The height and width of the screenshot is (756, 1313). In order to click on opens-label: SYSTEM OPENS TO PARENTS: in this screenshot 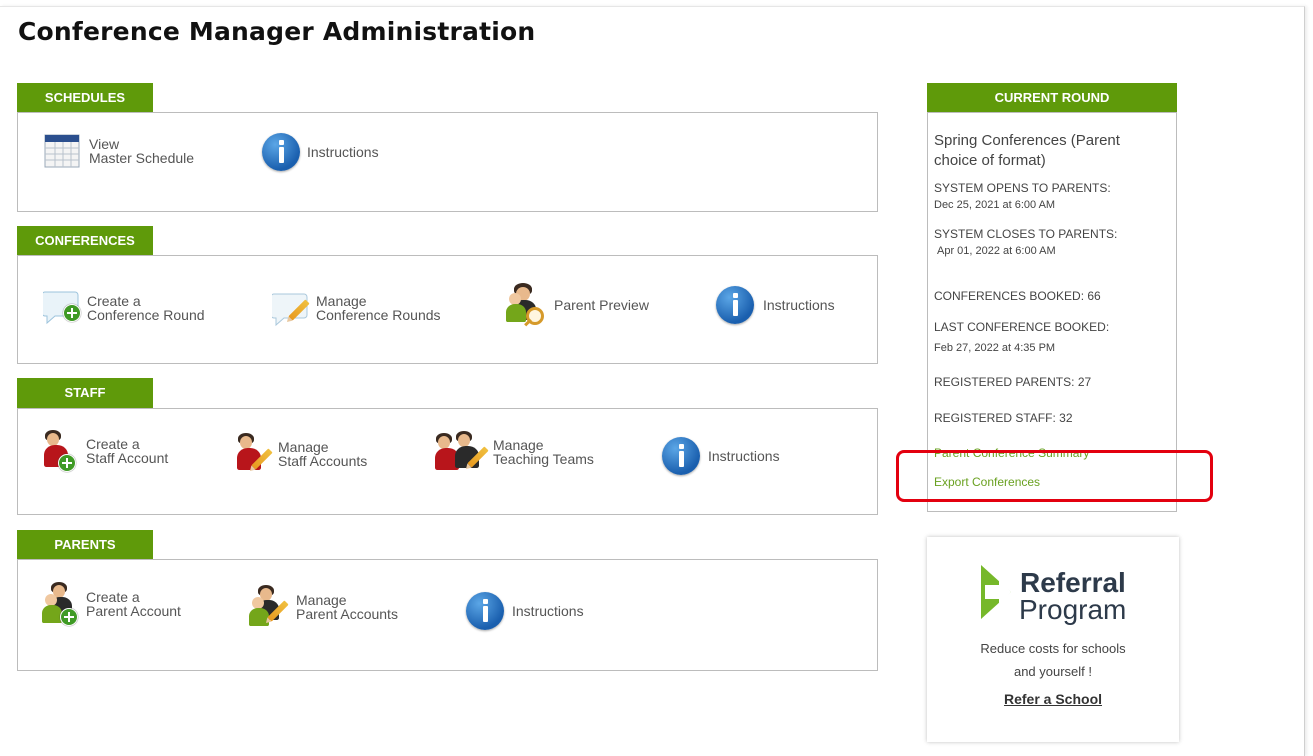, I will do `click(1022, 188)`.